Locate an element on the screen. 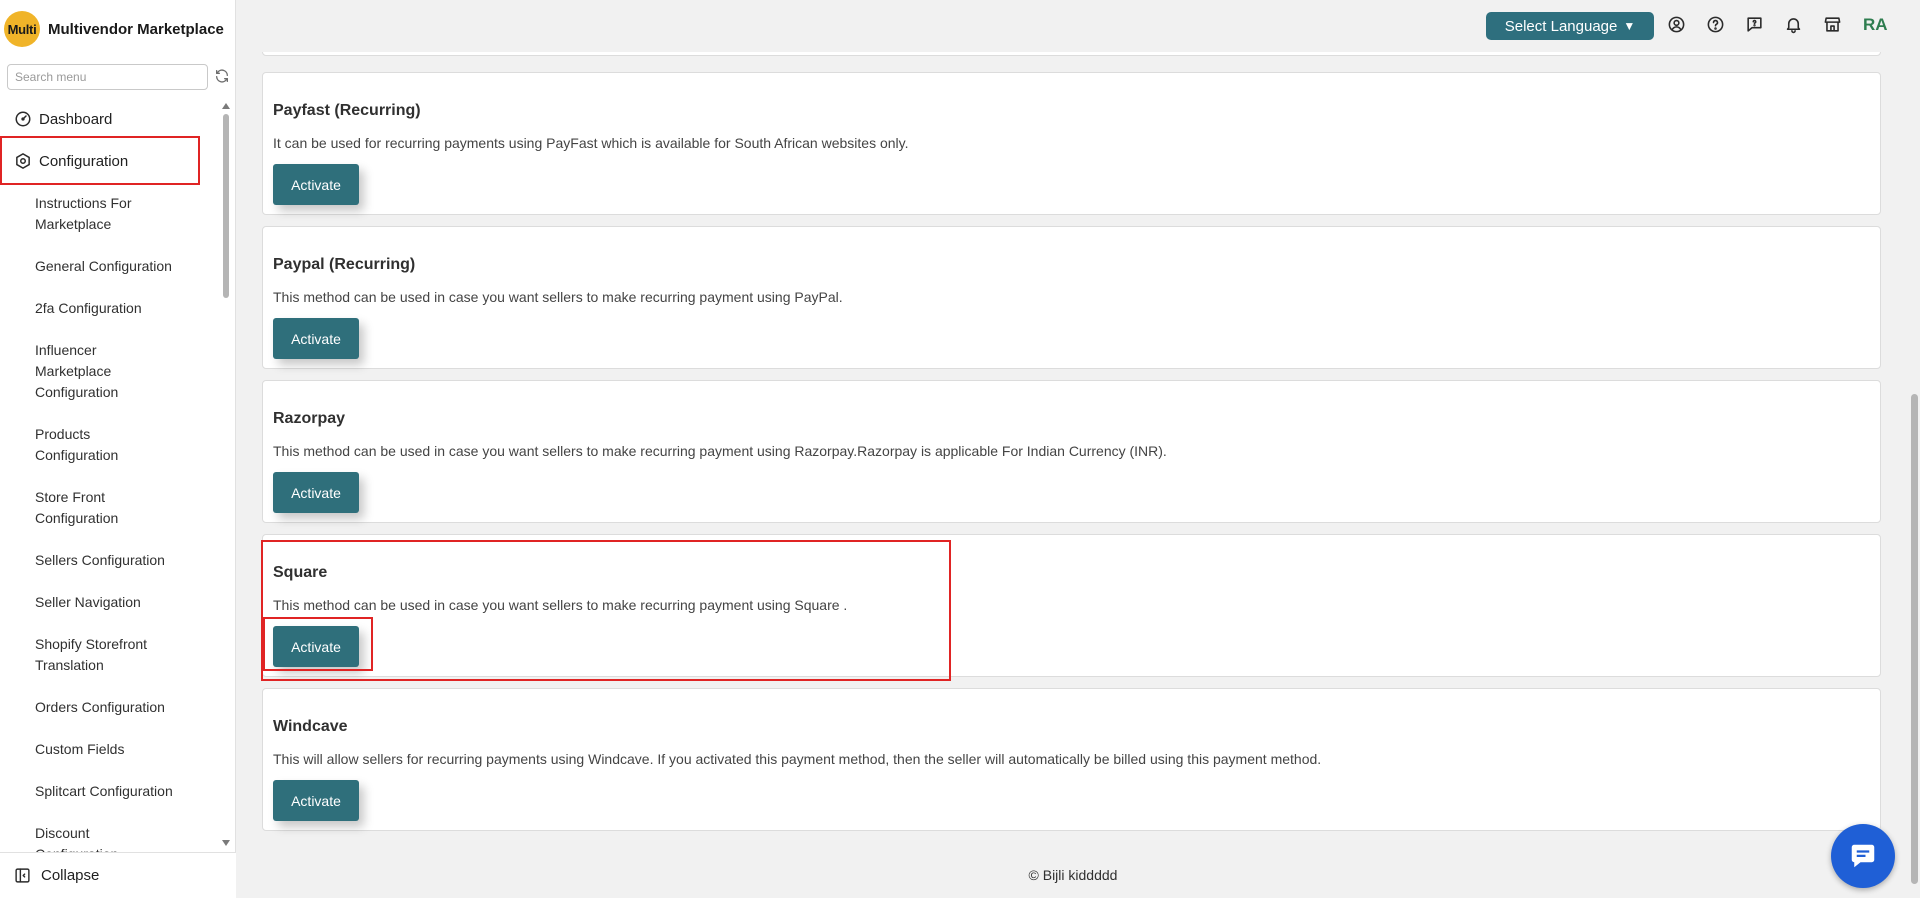  footer: © Bijli kiddddd is located at coordinates (1073, 875).